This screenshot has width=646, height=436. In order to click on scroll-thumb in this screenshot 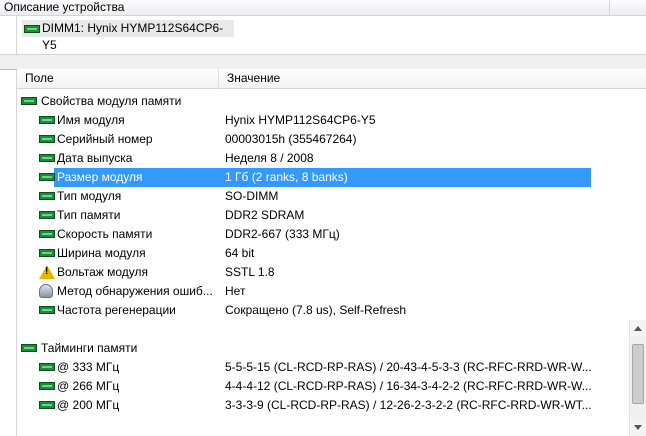, I will do `click(638, 374)`.